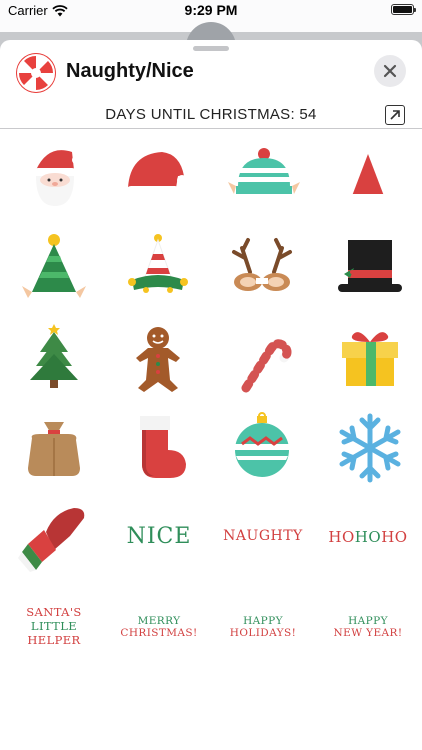  What do you see at coordinates (211, 48) in the screenshot?
I see `sheet-grabber` at bounding box center [211, 48].